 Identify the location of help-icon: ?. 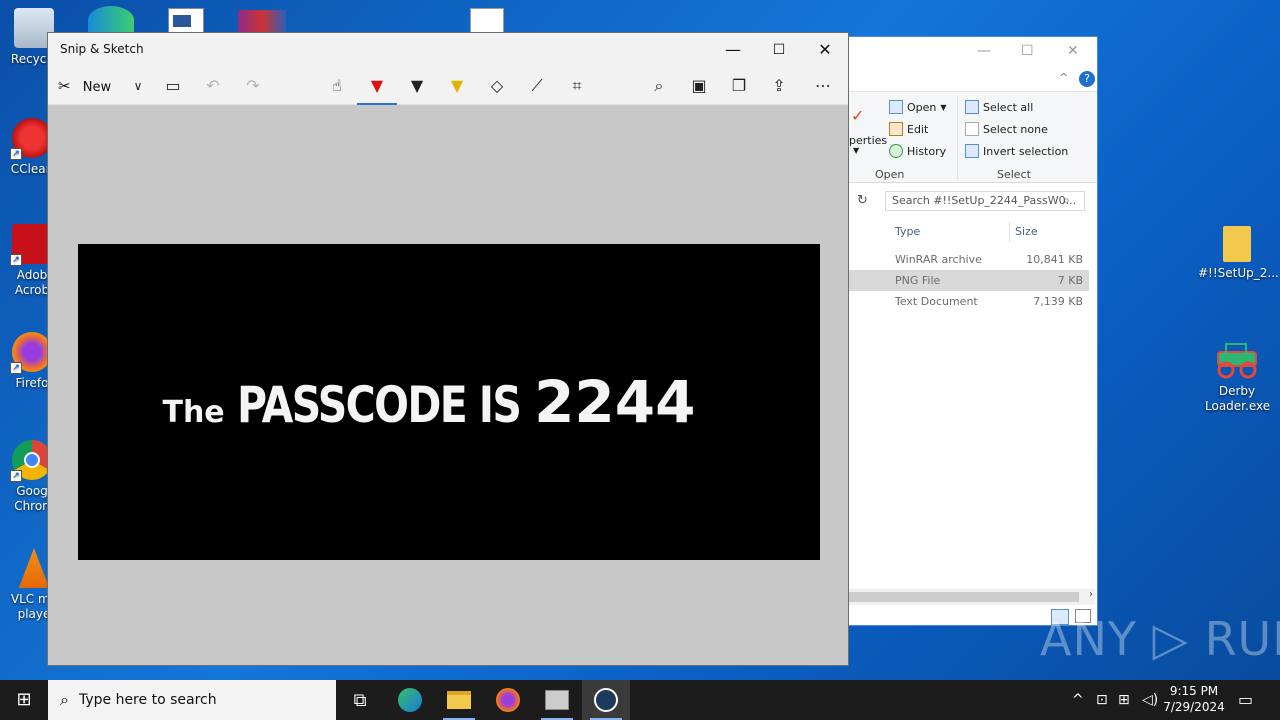
(1087, 79).